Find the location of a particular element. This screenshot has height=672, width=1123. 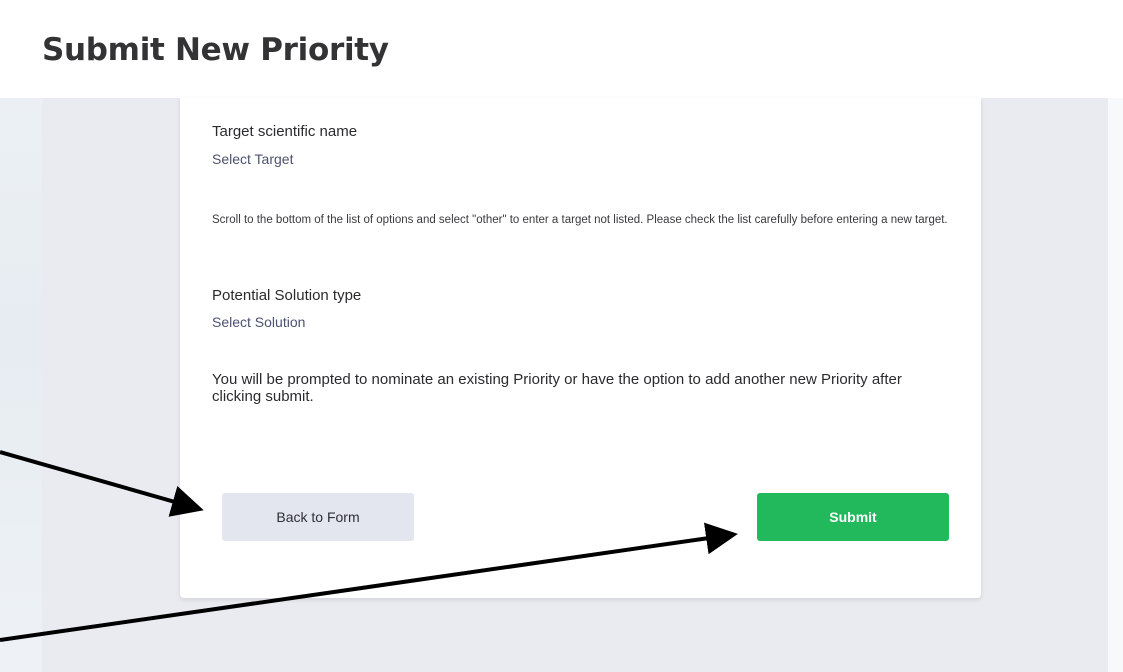

right-edge is located at coordinates (1115, 385).